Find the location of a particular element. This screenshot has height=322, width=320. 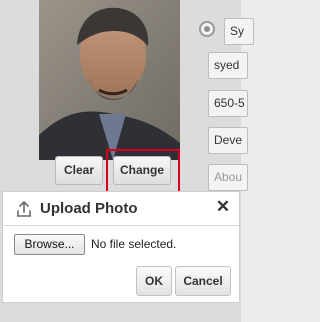

department-field: Deve is located at coordinates (228, 140).